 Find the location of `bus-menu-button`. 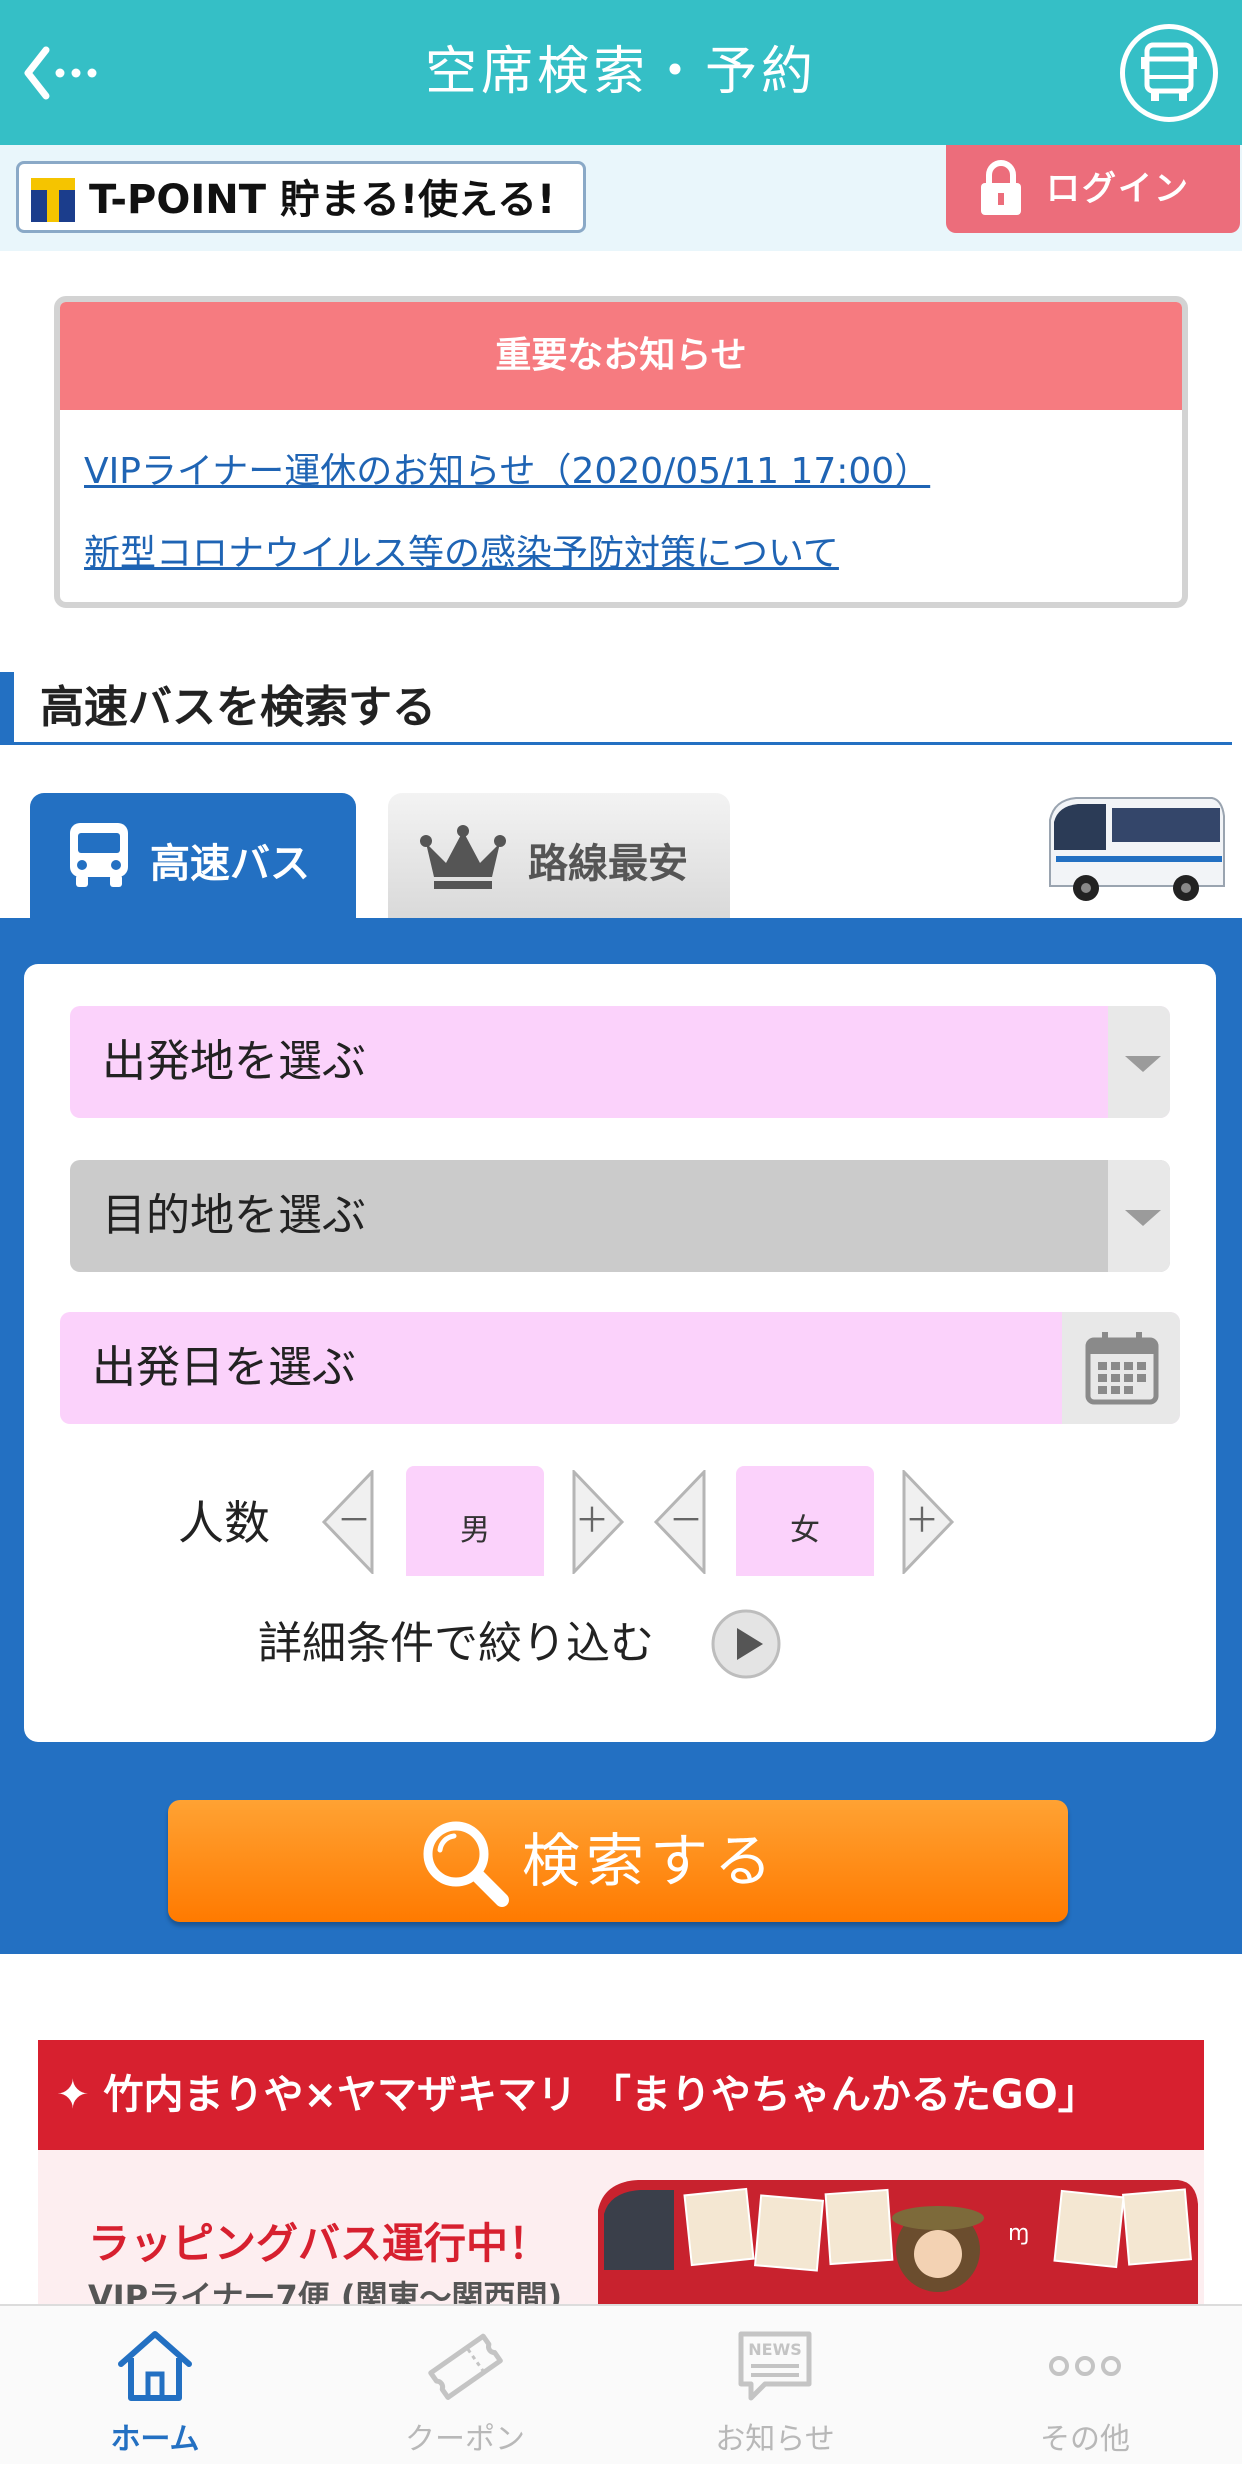

bus-menu-button is located at coordinates (1169, 73).